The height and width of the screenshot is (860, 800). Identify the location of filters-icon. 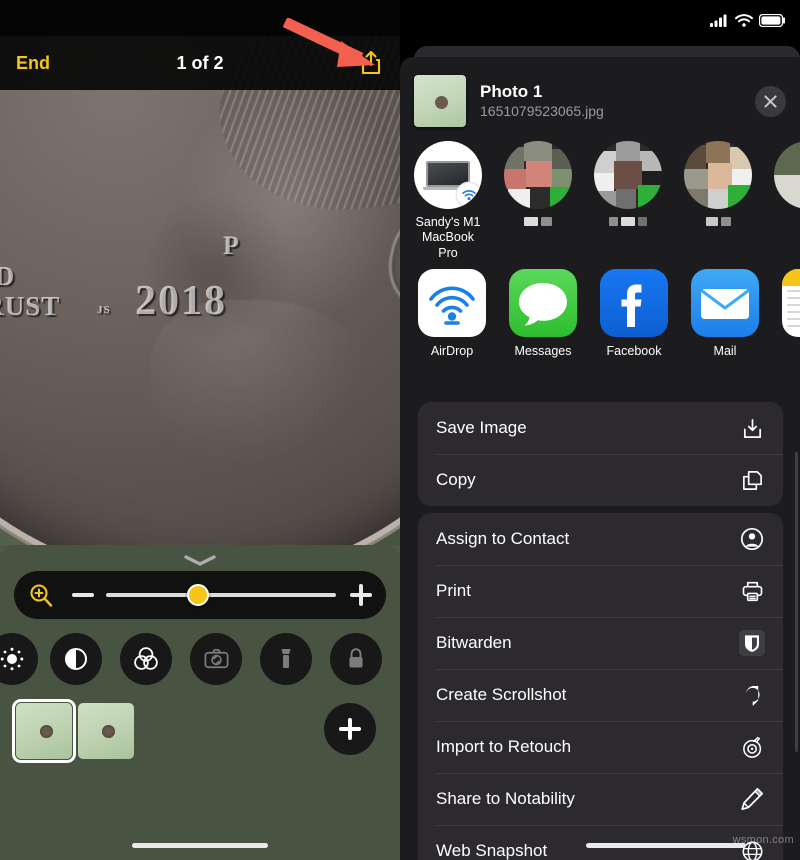
(146, 658).